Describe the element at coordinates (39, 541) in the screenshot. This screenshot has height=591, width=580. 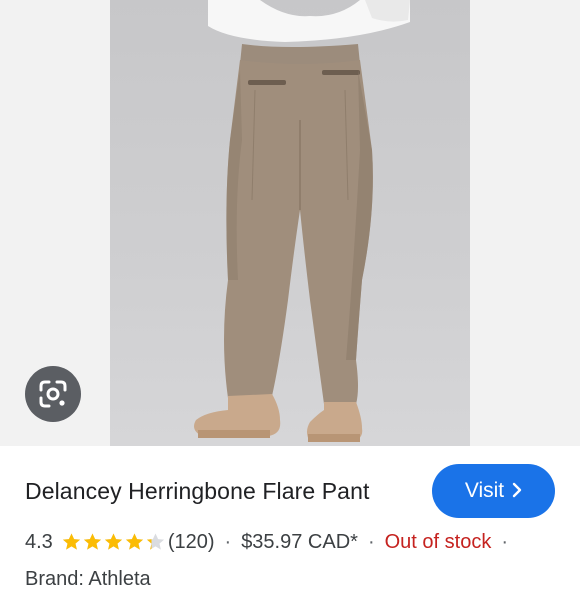
I see `rating-value: 4.3` at that location.